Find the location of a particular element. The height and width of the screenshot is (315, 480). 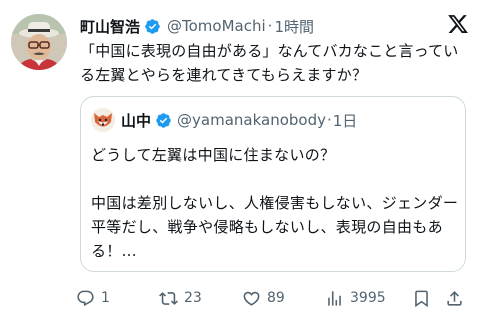

quoted-avatar is located at coordinates (103, 120).